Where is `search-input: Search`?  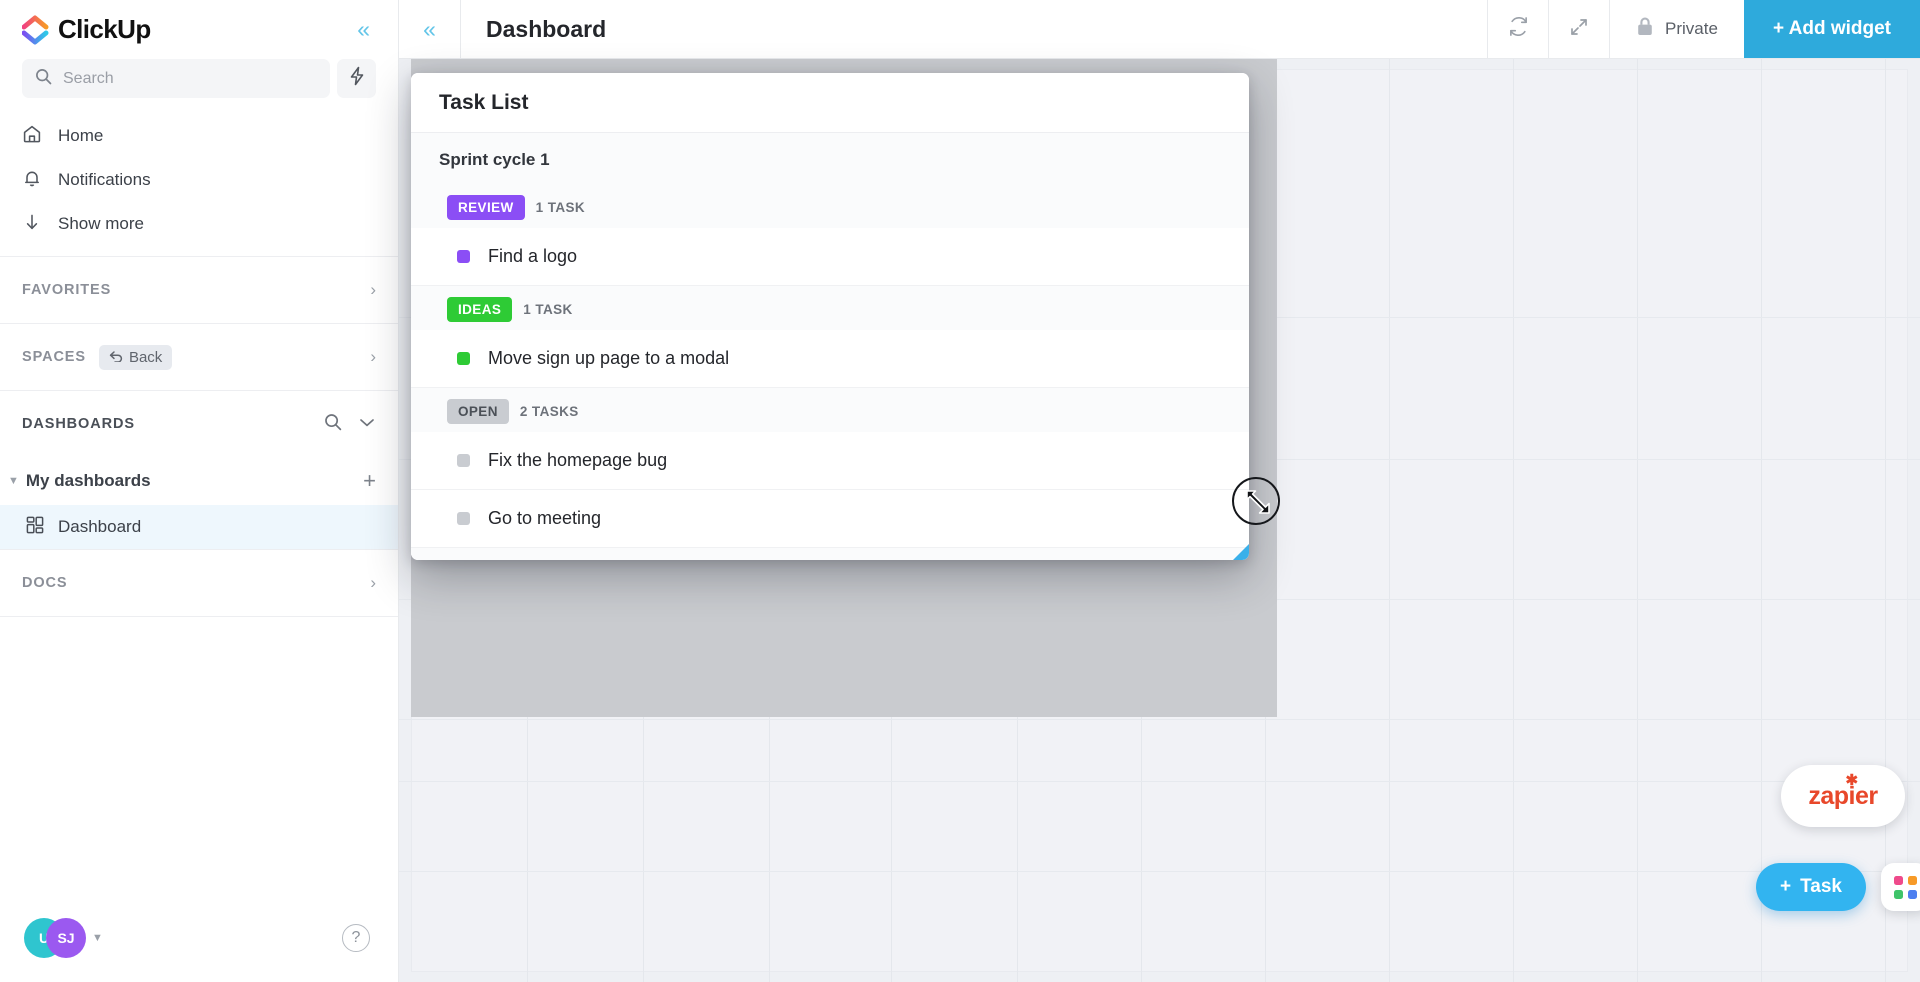
search-input: Search is located at coordinates (176, 78).